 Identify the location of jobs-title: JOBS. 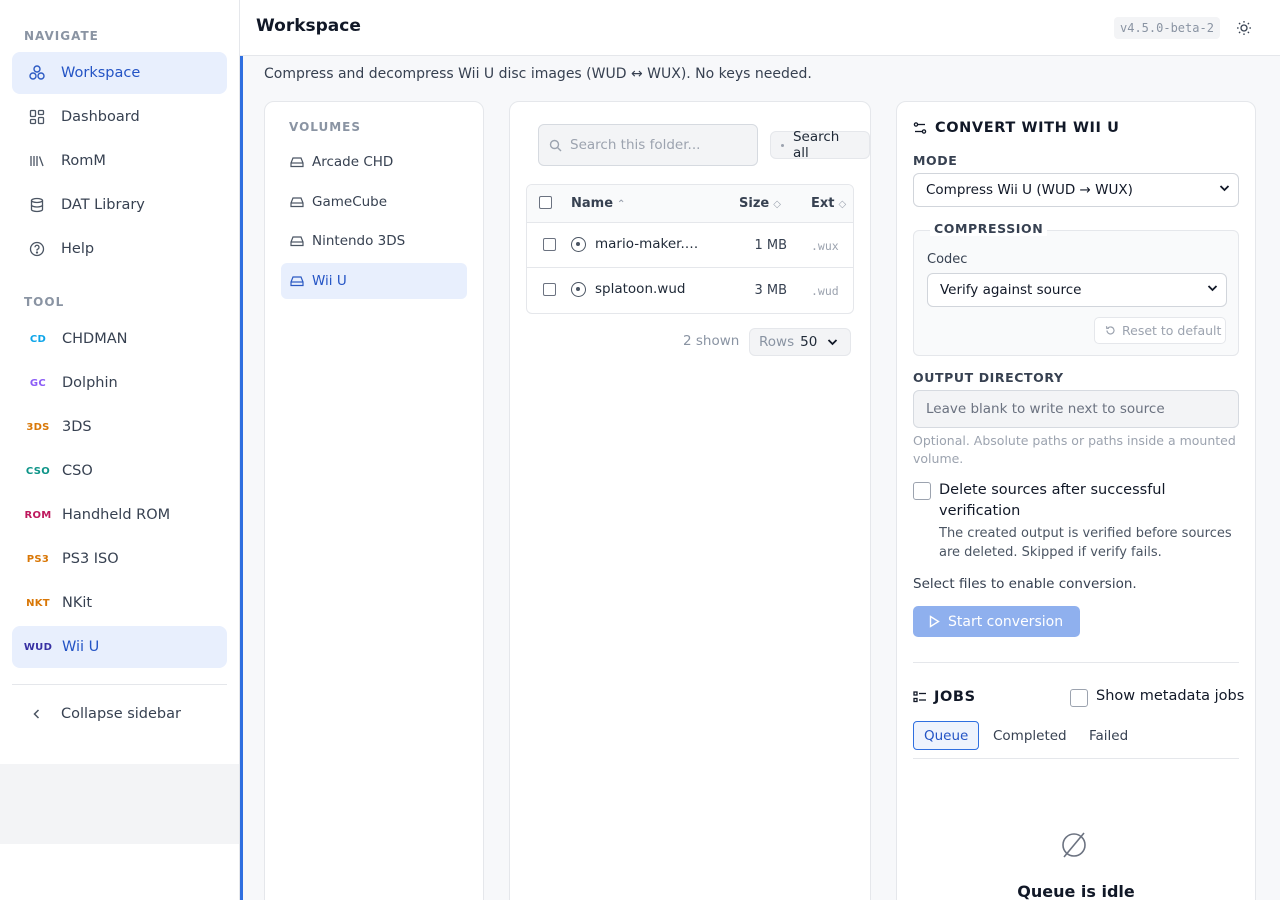
(944, 697).